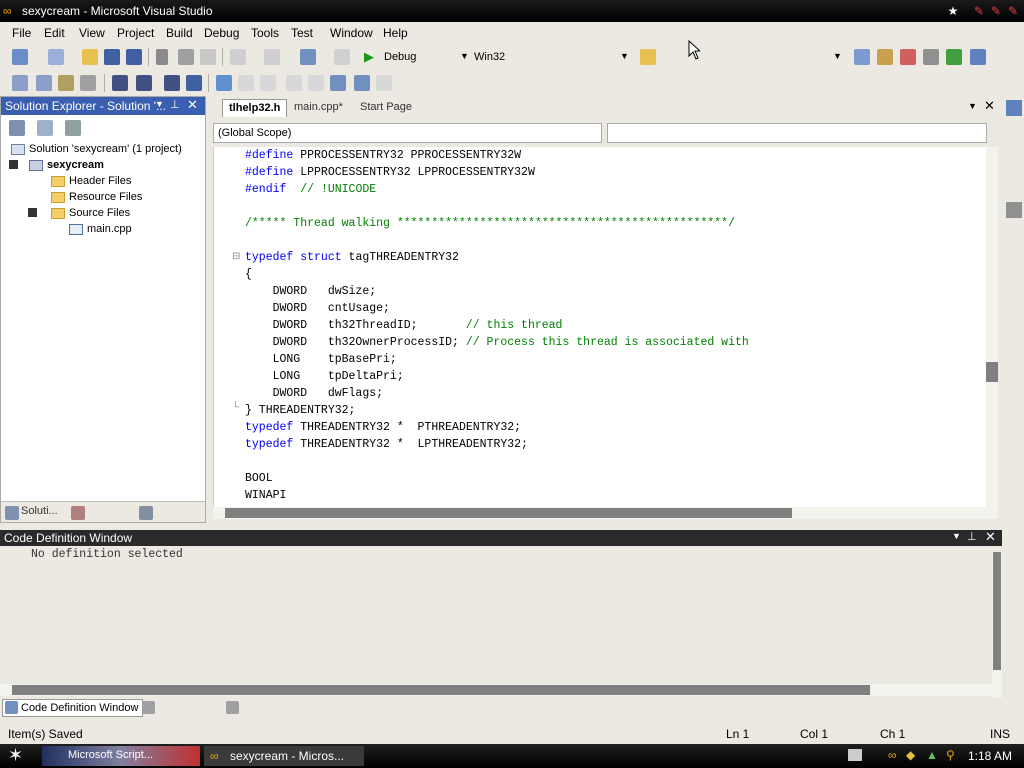 This screenshot has width=1024, height=768. What do you see at coordinates (44, 83) in the screenshot?
I see `parameter-info-icon` at bounding box center [44, 83].